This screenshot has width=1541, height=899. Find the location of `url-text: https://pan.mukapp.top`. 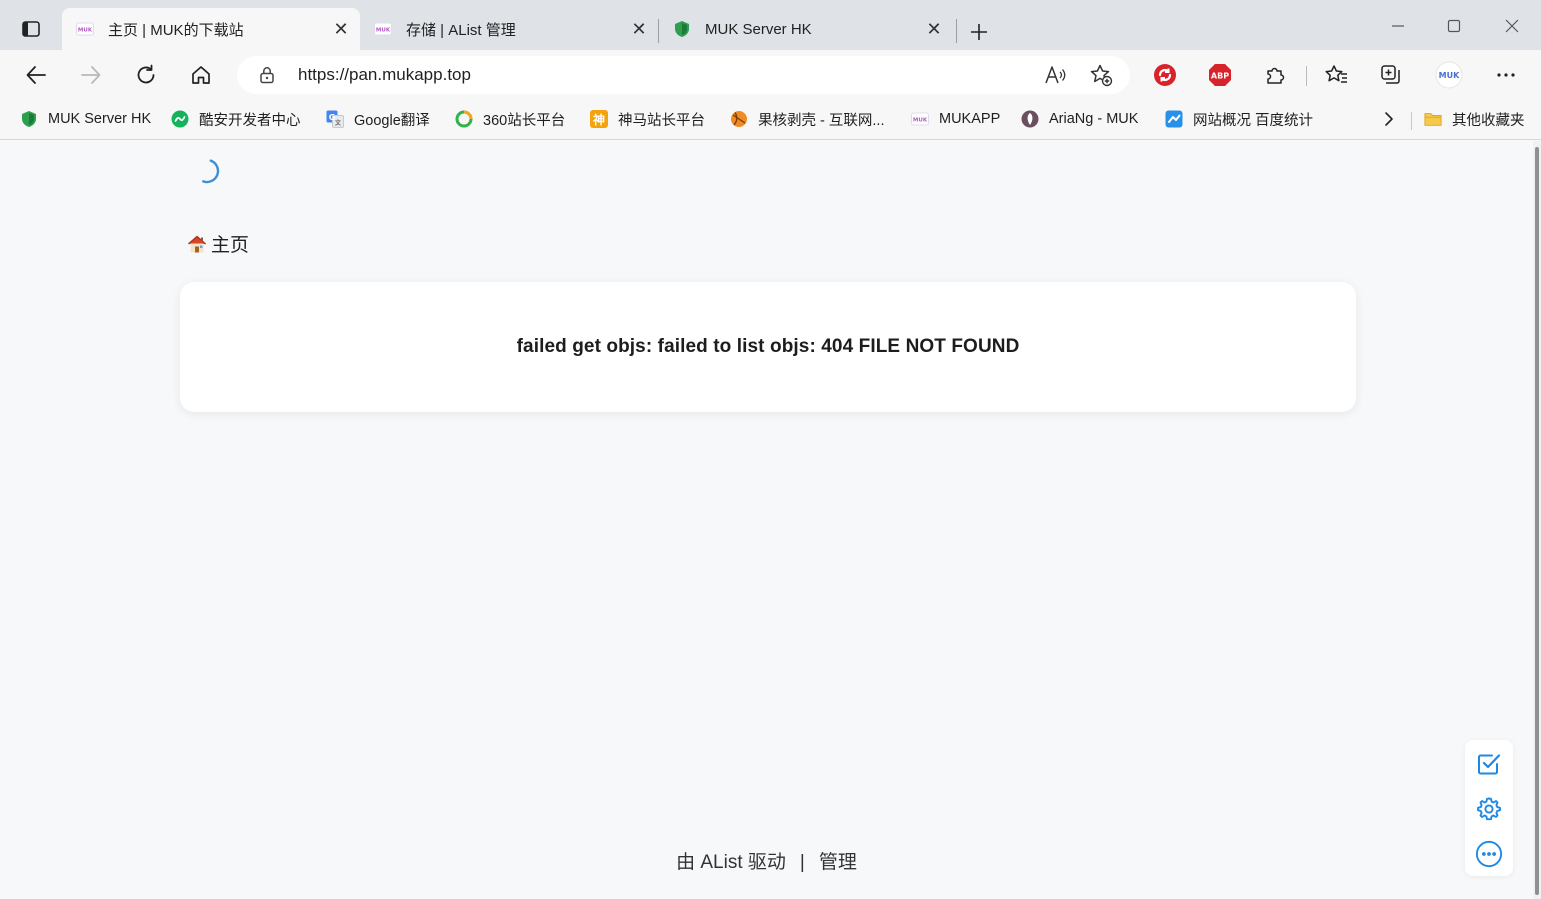

url-text: https://pan.mukapp.top is located at coordinates (384, 75).